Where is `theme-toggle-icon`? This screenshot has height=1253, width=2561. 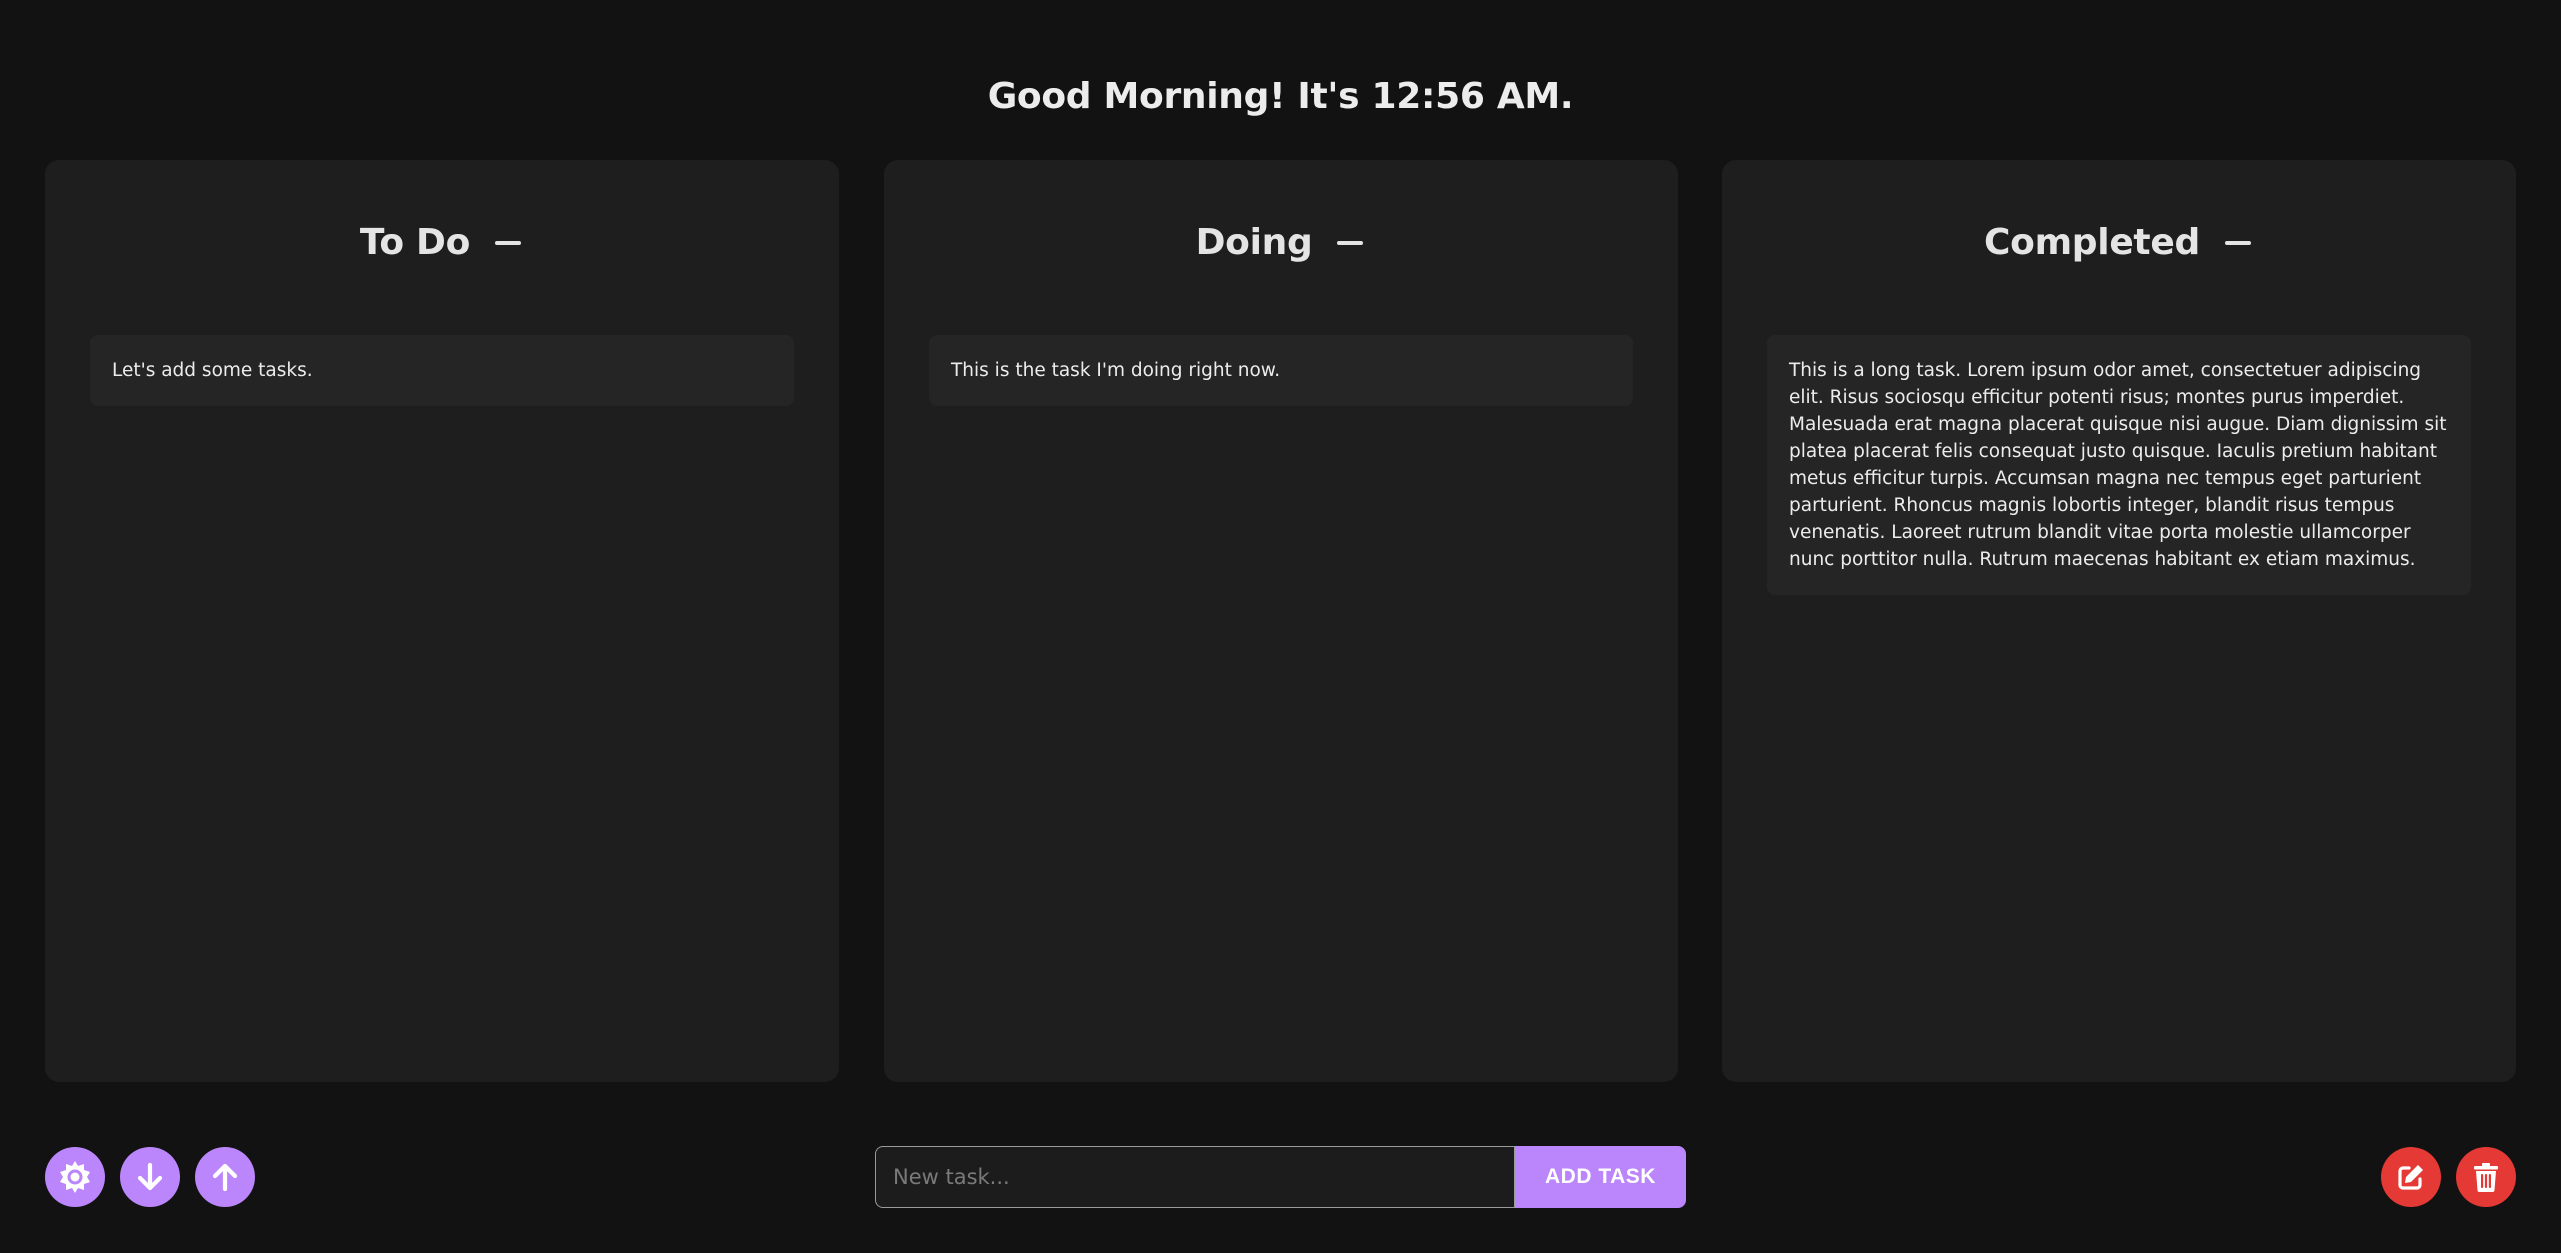
theme-toggle-icon is located at coordinates (75, 1177).